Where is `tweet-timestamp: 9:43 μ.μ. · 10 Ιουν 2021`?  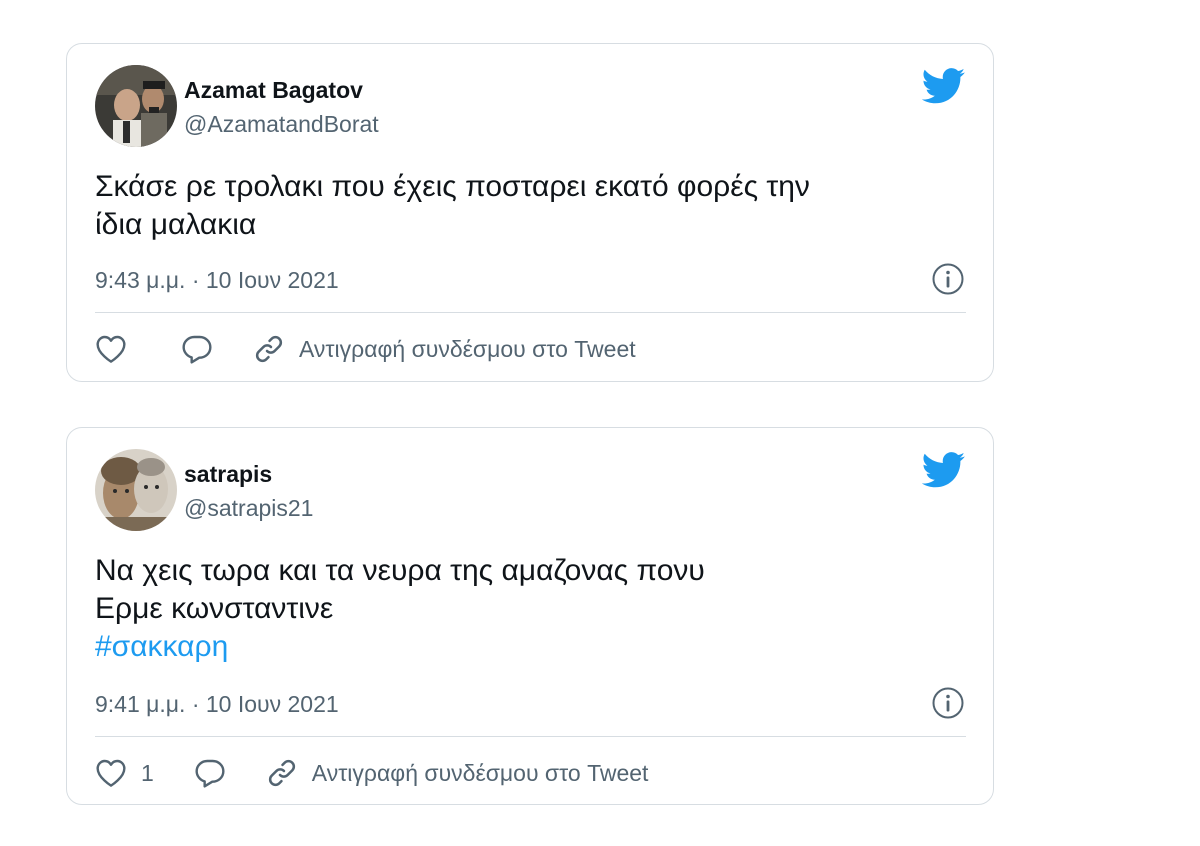
tweet-timestamp: 9:43 μ.μ. · 10 Ιουν 2021 is located at coordinates (217, 280).